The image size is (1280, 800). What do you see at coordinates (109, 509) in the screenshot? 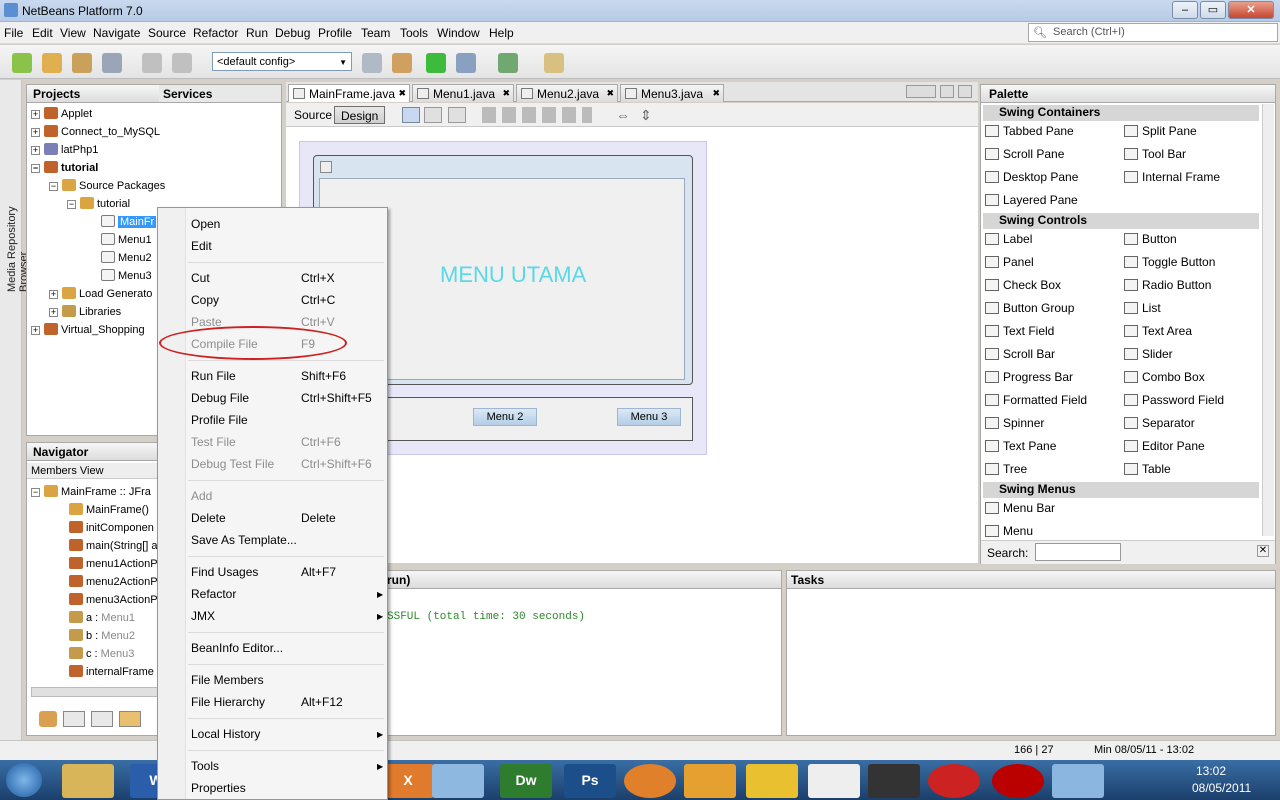
I see `nav-item: MainFrame()` at bounding box center [109, 509].